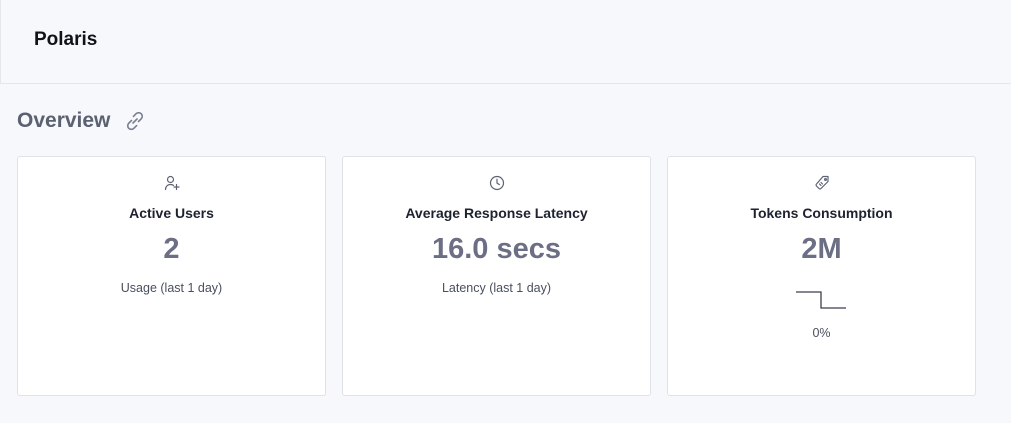 This screenshot has width=1011, height=423. Describe the element at coordinates (496, 288) in the screenshot. I see `card-subtitle: Latency (last 1 day)` at that location.